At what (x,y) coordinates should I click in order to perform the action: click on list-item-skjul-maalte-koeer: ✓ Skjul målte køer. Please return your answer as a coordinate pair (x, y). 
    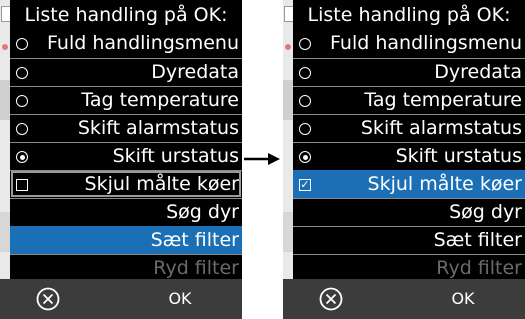
    Looking at the image, I should click on (409, 184).